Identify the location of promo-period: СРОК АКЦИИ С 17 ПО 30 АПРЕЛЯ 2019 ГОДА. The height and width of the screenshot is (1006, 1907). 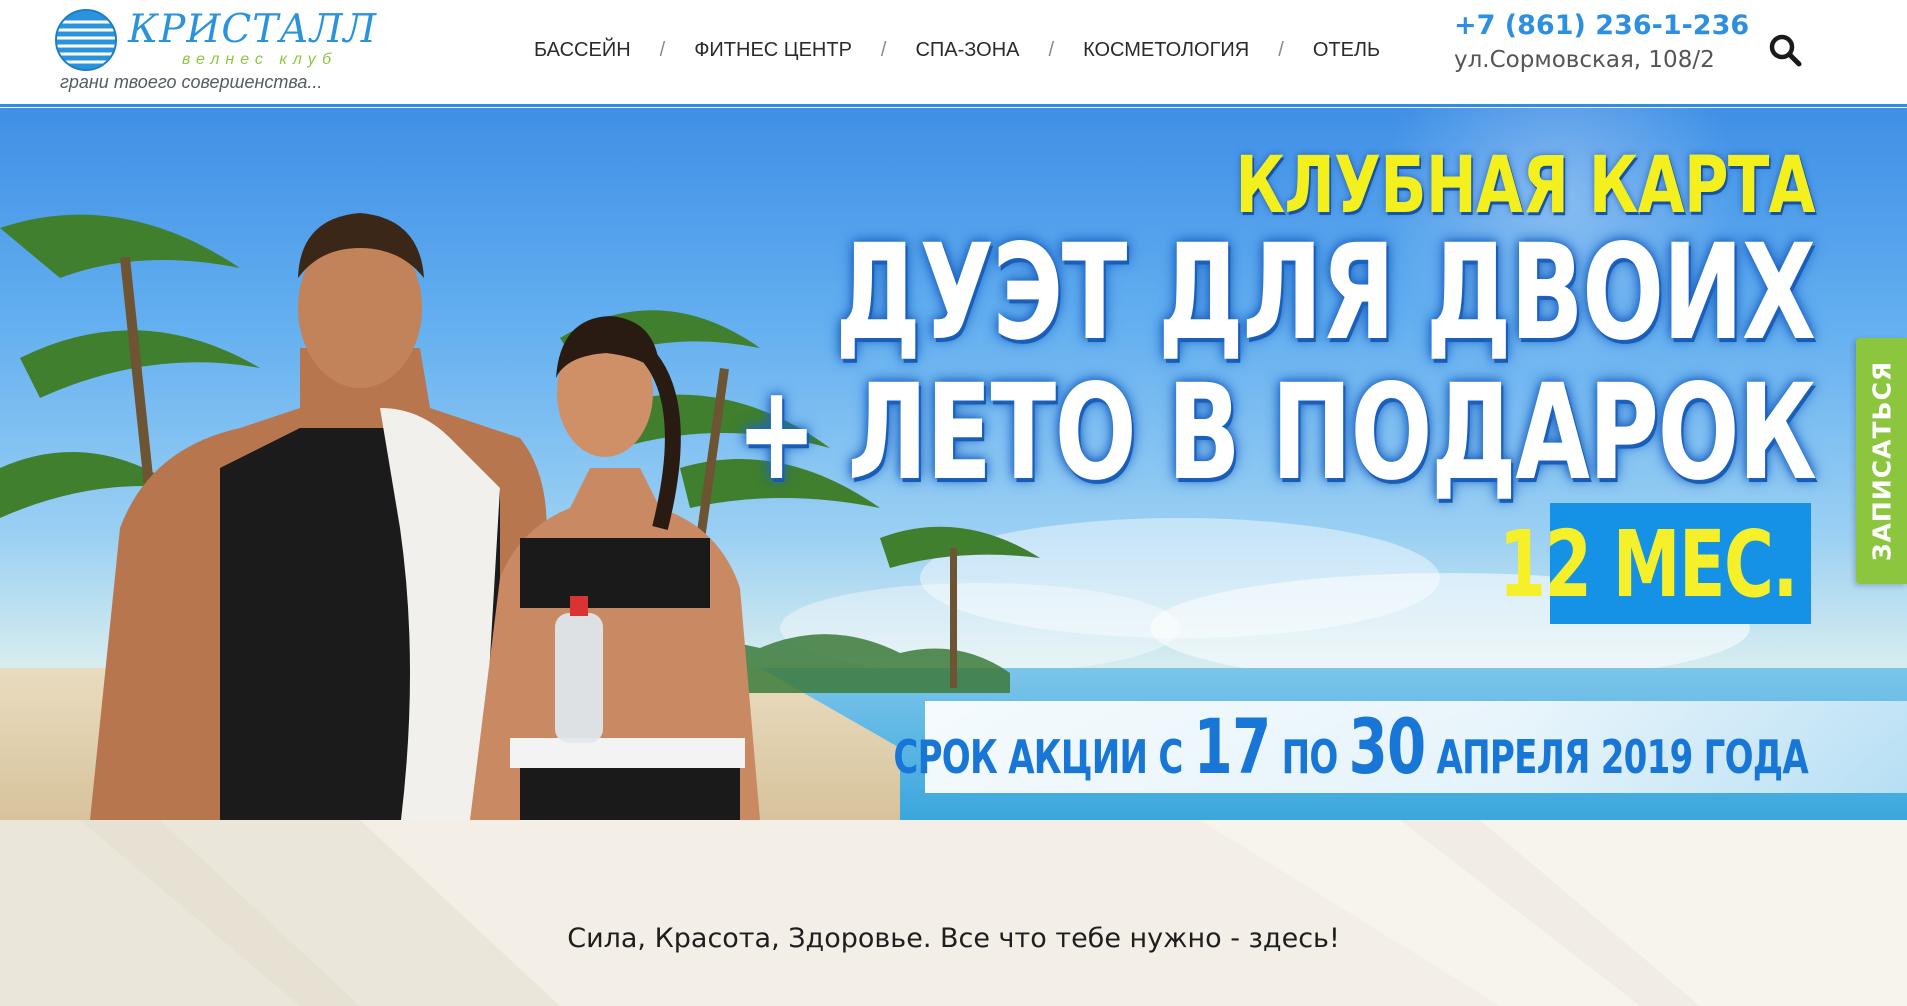
(1351, 750).